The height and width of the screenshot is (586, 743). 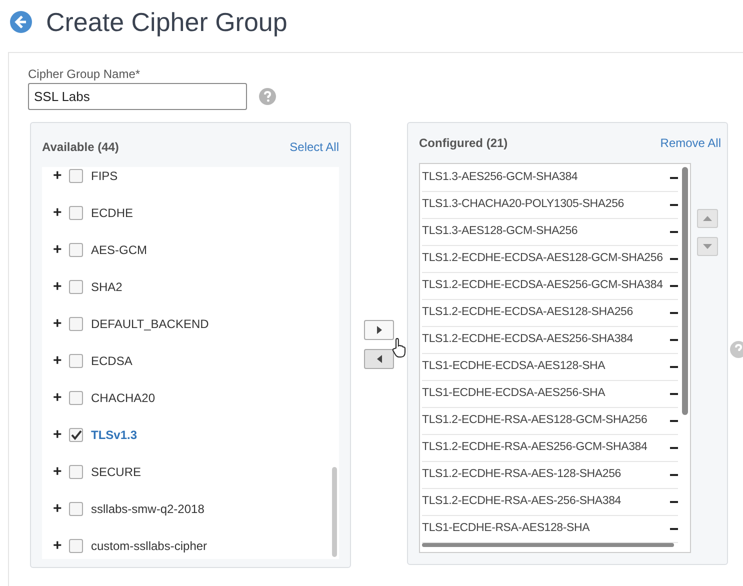 I want to click on select-all-link: Select All, so click(x=314, y=147).